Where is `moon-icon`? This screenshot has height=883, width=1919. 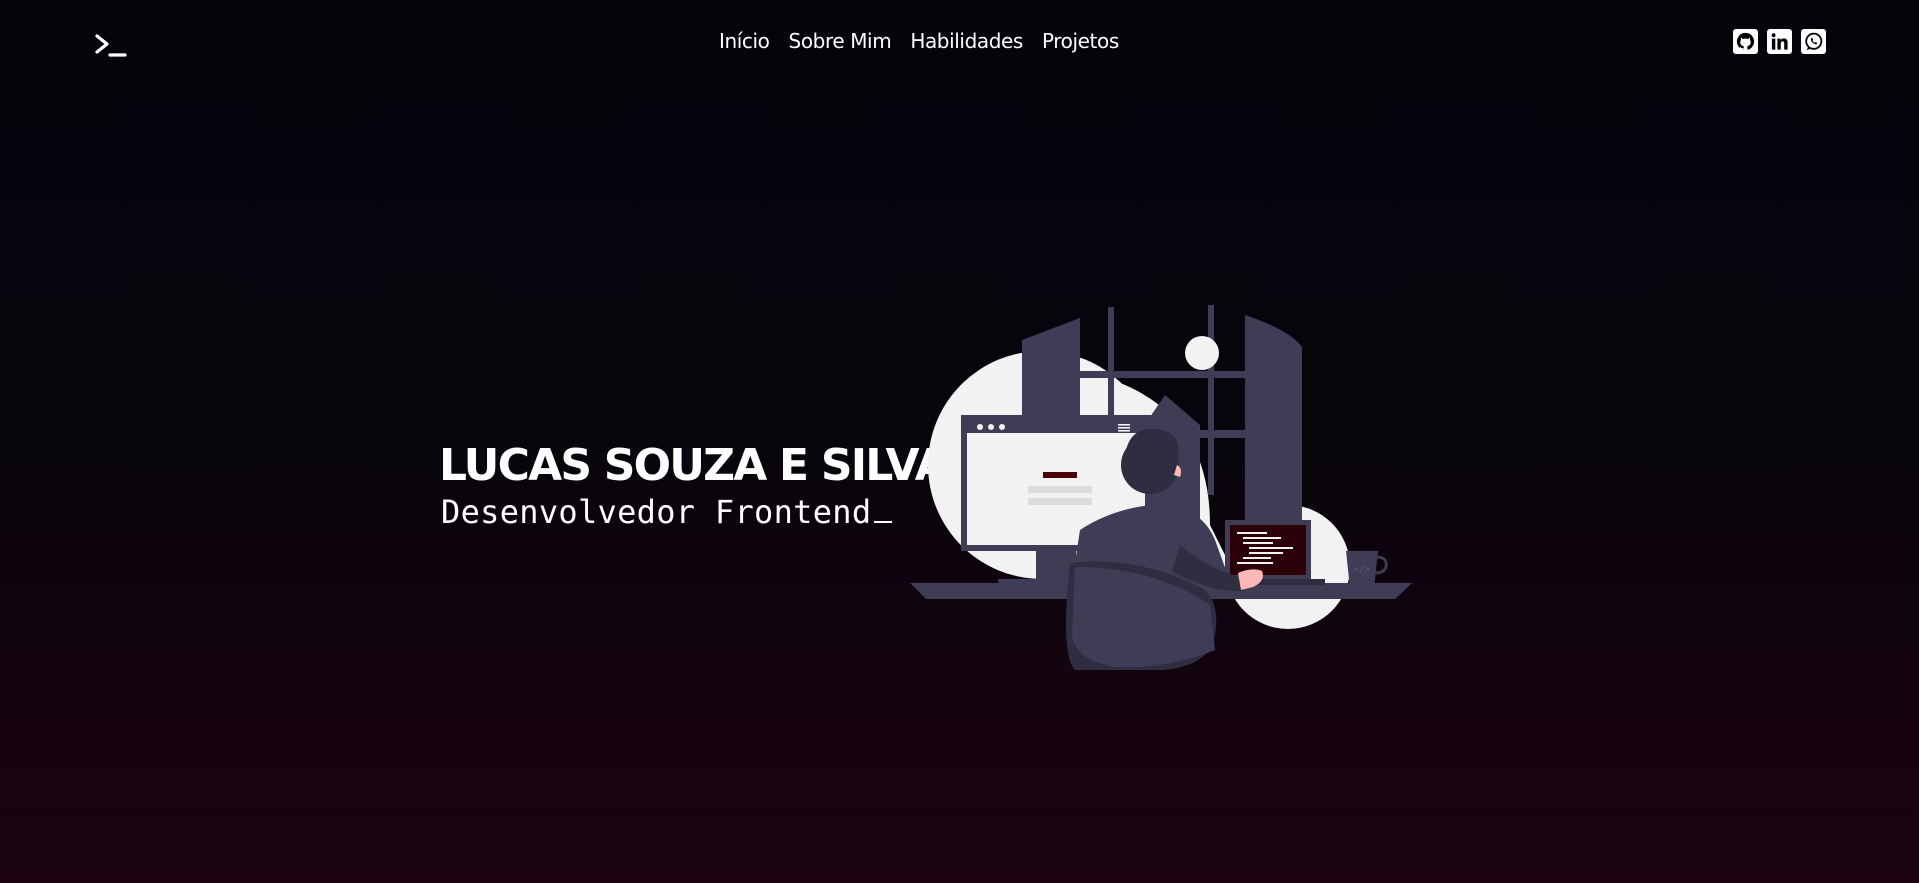 moon-icon is located at coordinates (1202, 353).